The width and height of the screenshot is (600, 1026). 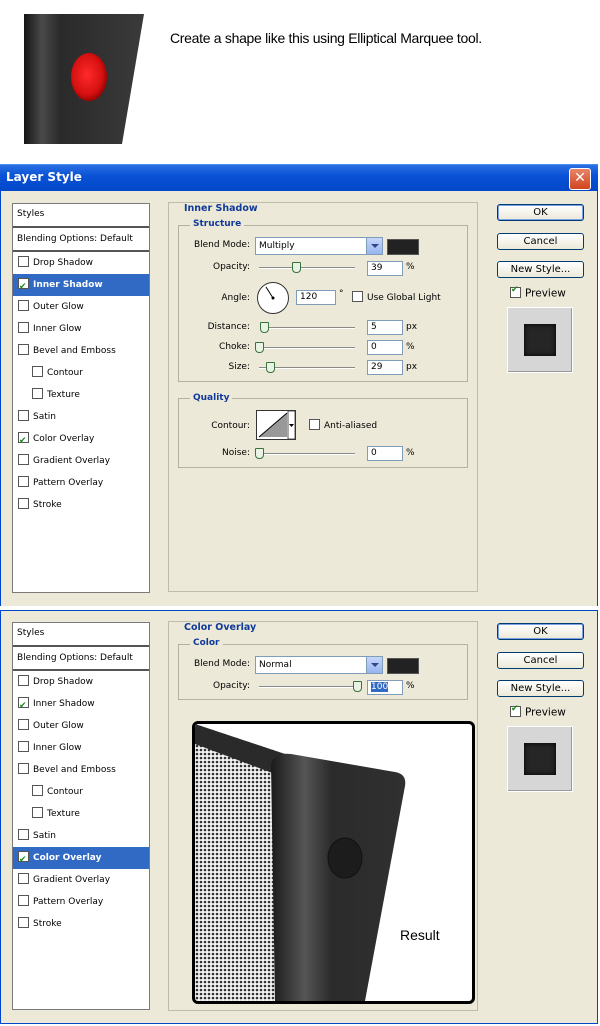 I want to click on style-item-label: Gradient Overlay, so click(x=72, y=461).